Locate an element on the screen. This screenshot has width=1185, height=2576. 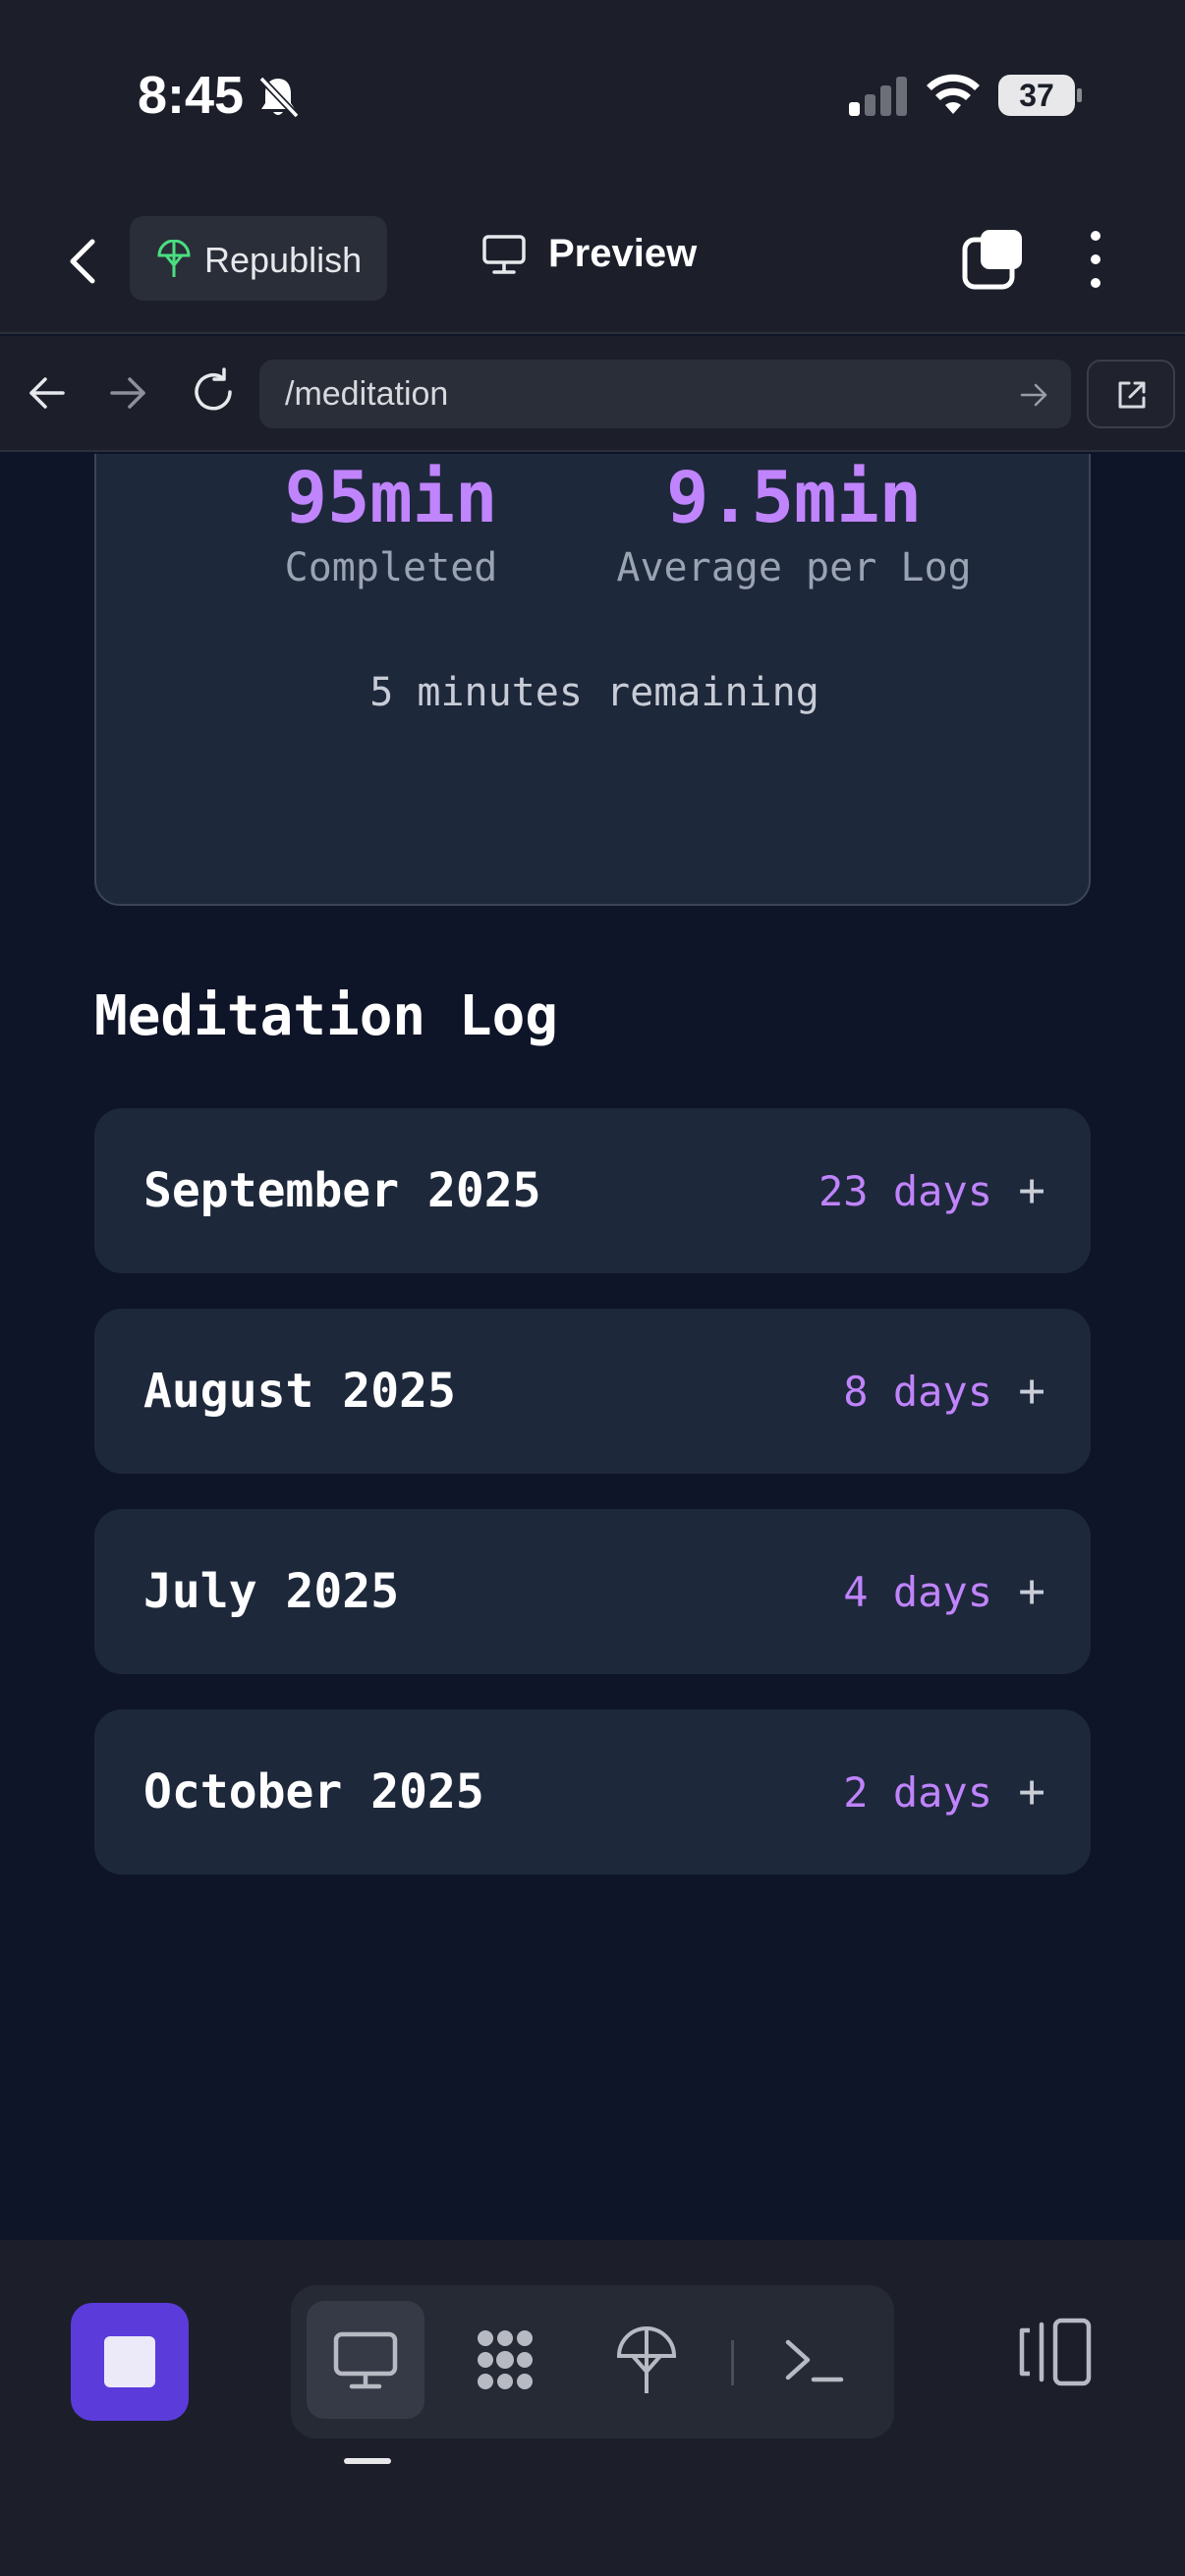
completed-label: Completed is located at coordinates (391, 567).